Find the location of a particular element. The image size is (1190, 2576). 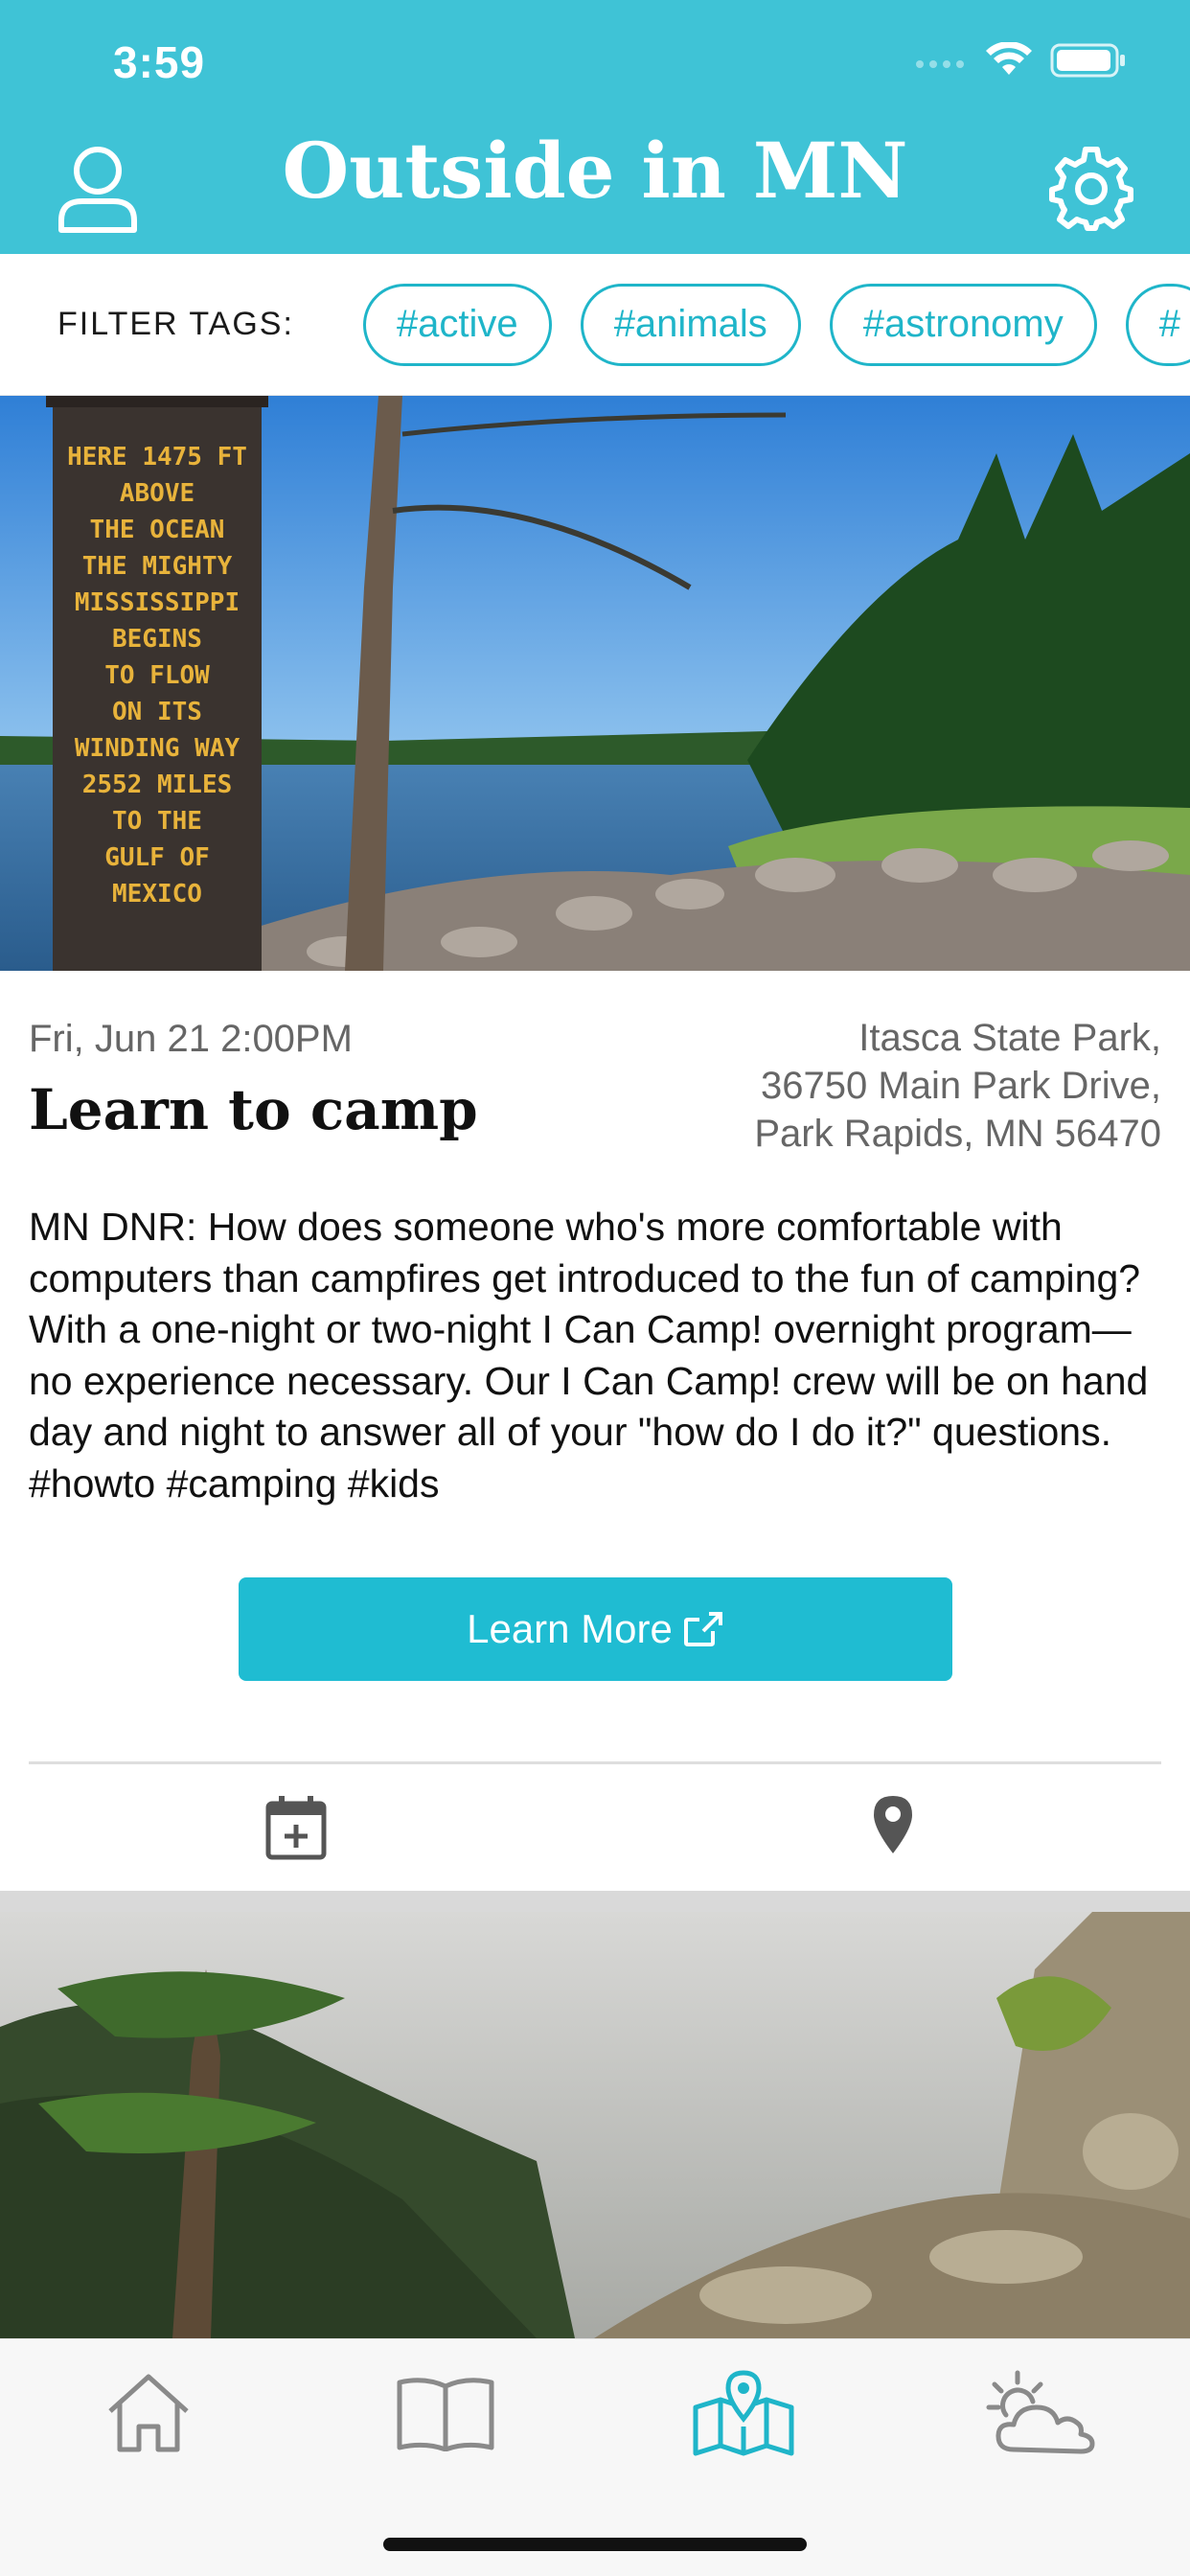

svg-text: GULF OF is located at coordinates (157, 857).